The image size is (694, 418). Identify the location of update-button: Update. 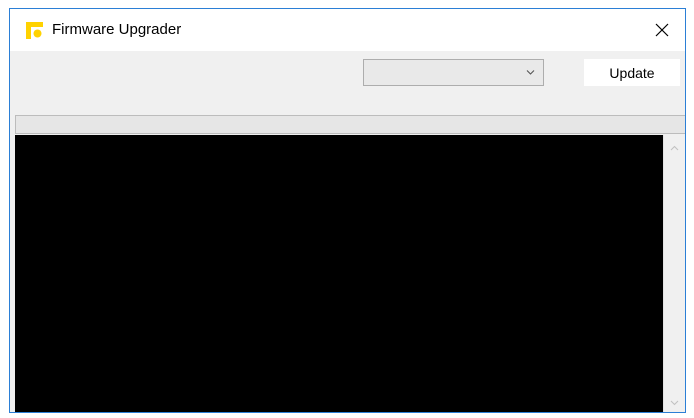
(632, 72).